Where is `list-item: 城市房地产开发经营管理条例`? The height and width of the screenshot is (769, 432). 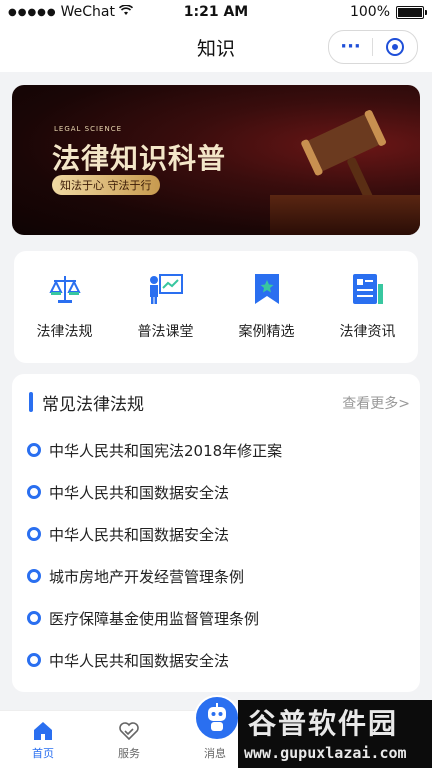 list-item: 城市房地产开发经营管理条例 is located at coordinates (216, 576).